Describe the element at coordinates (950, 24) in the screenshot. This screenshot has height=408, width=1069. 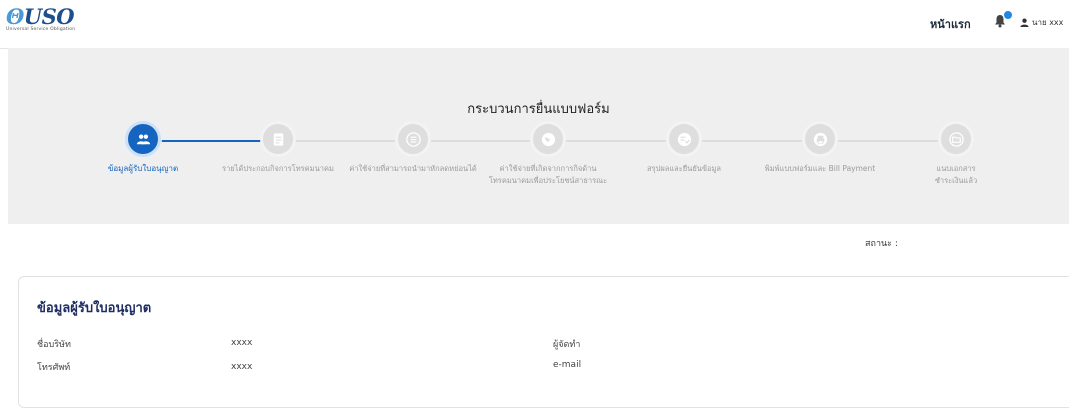
I see `nav-home-link: หน้าแรก` at that location.